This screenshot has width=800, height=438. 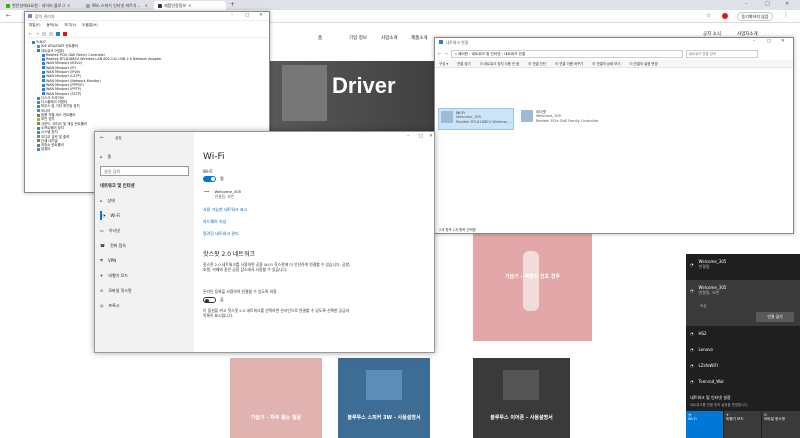 What do you see at coordinates (232, 4) in the screenshot?
I see `new-tab-button: +` at bounding box center [232, 4].